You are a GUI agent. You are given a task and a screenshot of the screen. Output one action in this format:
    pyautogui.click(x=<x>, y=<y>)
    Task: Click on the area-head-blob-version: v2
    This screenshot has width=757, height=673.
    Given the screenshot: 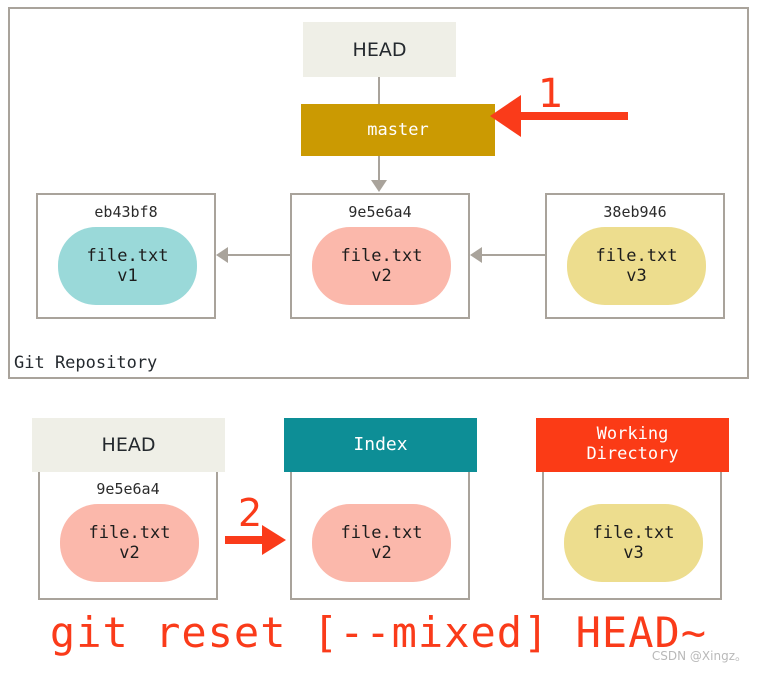 What is the action you would take?
    pyautogui.click(x=129, y=553)
    